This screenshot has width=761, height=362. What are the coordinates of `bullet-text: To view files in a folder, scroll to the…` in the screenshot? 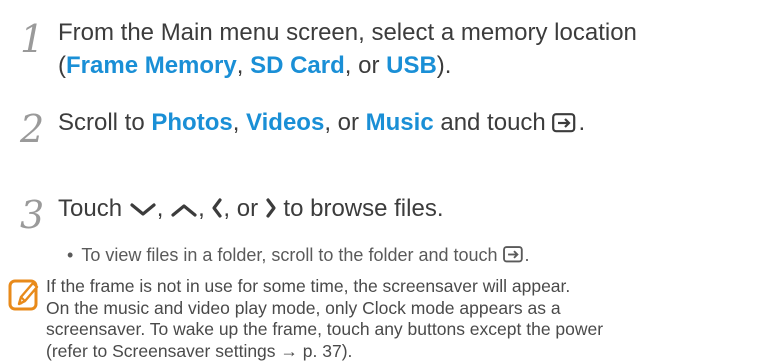 It's located at (291, 255).